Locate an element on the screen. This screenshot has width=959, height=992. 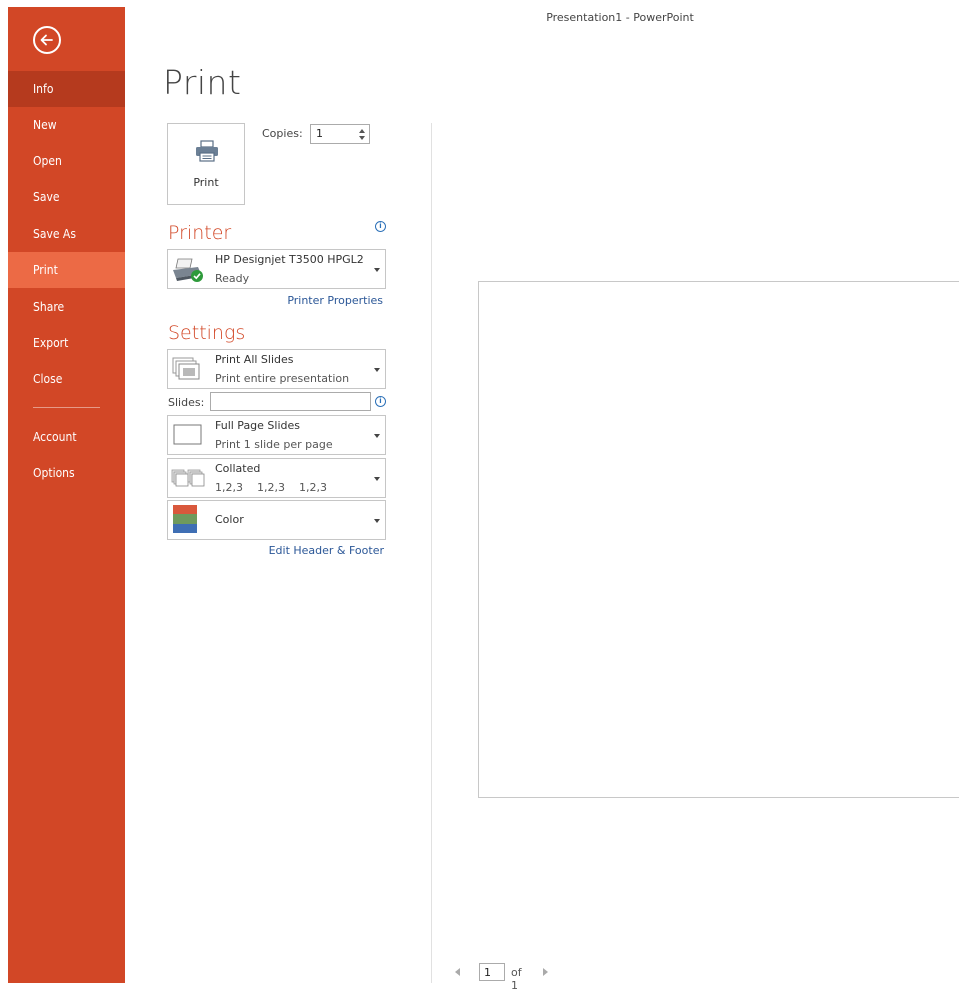
sidebar-item-info: Info is located at coordinates (66, 89).